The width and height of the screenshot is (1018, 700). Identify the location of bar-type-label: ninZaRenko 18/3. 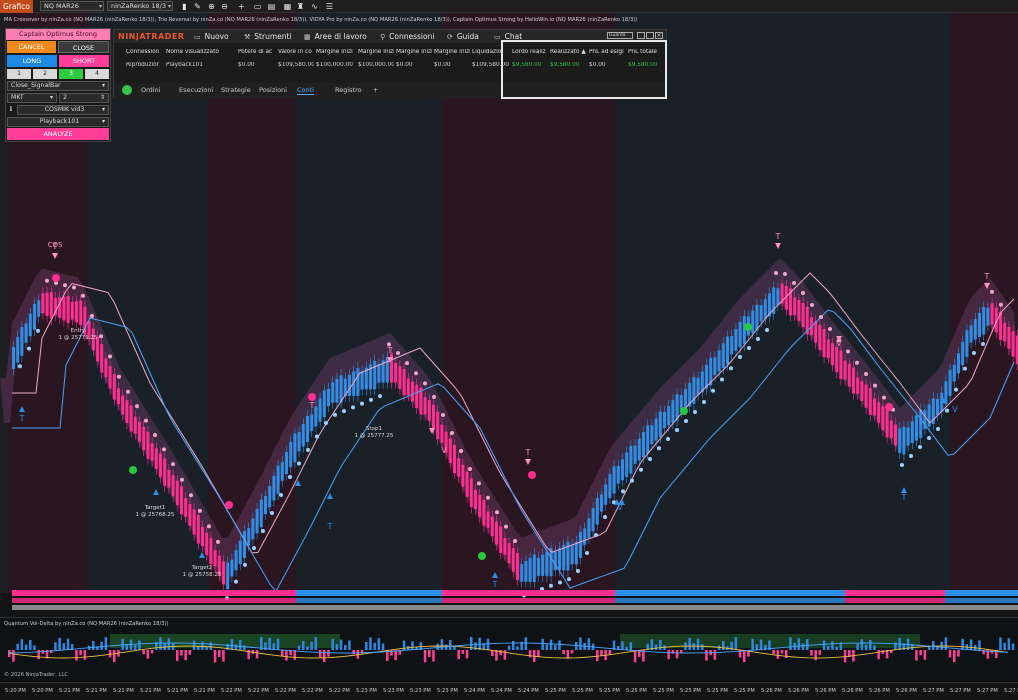
(138, 6).